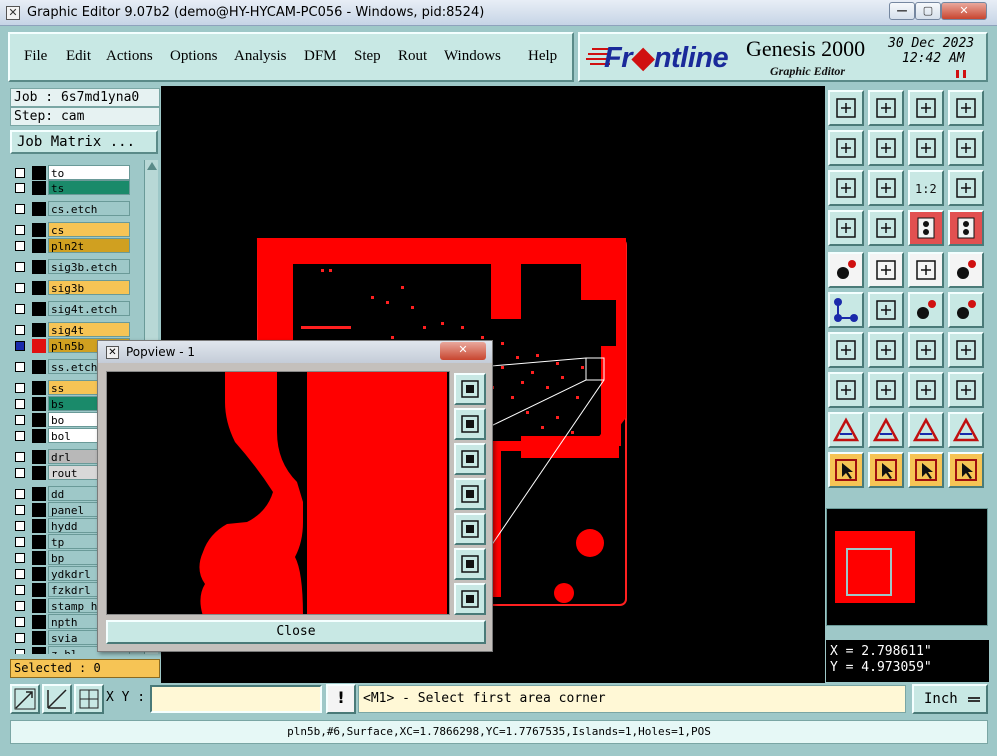 The image size is (997, 756). What do you see at coordinates (320, 56) in the screenshot?
I see `menu-dfm: DFM` at bounding box center [320, 56].